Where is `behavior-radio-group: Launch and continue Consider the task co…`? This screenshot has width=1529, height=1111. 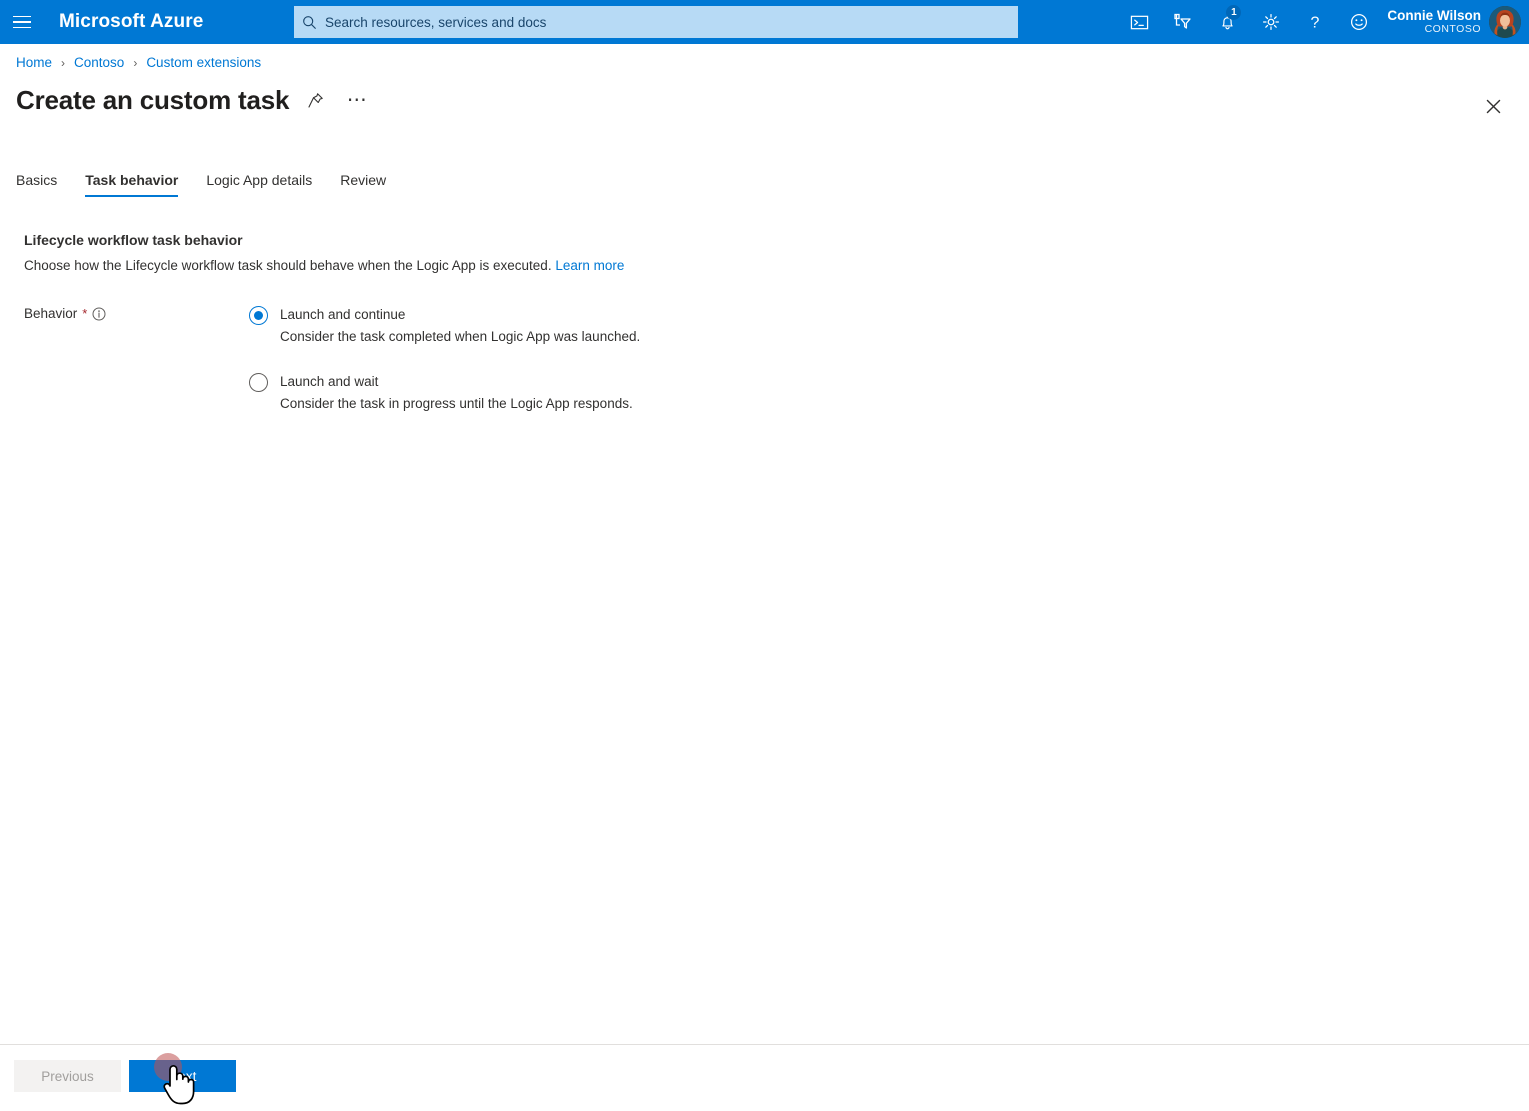
behavior-radio-group: Launch and continue Consider the task co… is located at coordinates (444, 372).